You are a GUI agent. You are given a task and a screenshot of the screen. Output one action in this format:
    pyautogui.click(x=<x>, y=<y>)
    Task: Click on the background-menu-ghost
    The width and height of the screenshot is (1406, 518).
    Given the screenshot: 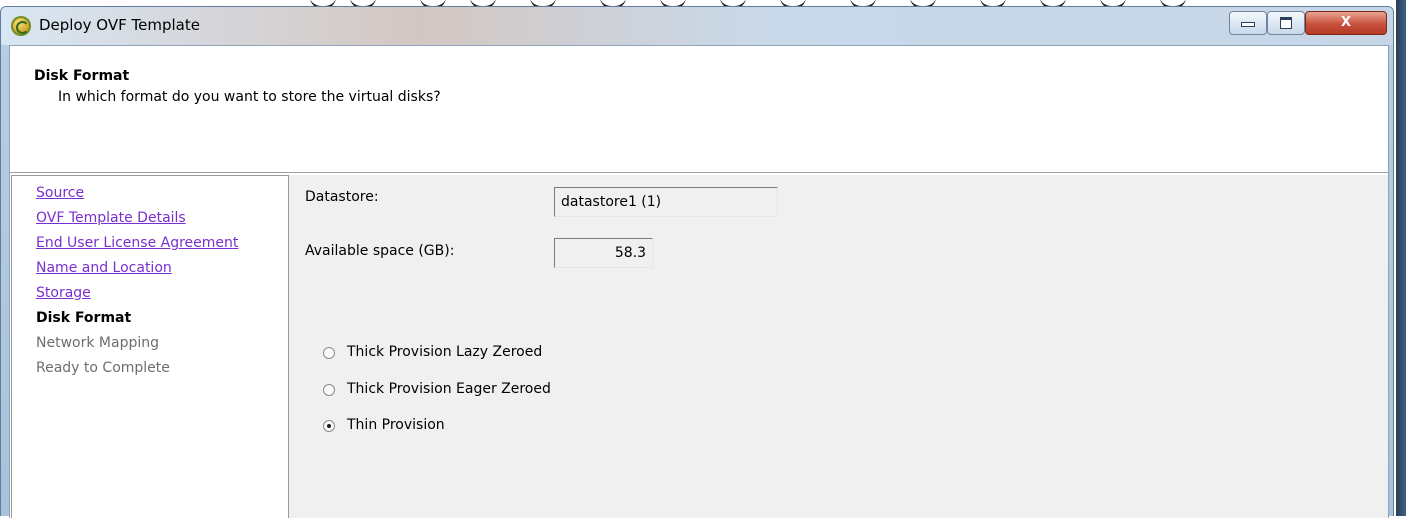 What is the action you would take?
    pyautogui.click(x=239, y=25)
    